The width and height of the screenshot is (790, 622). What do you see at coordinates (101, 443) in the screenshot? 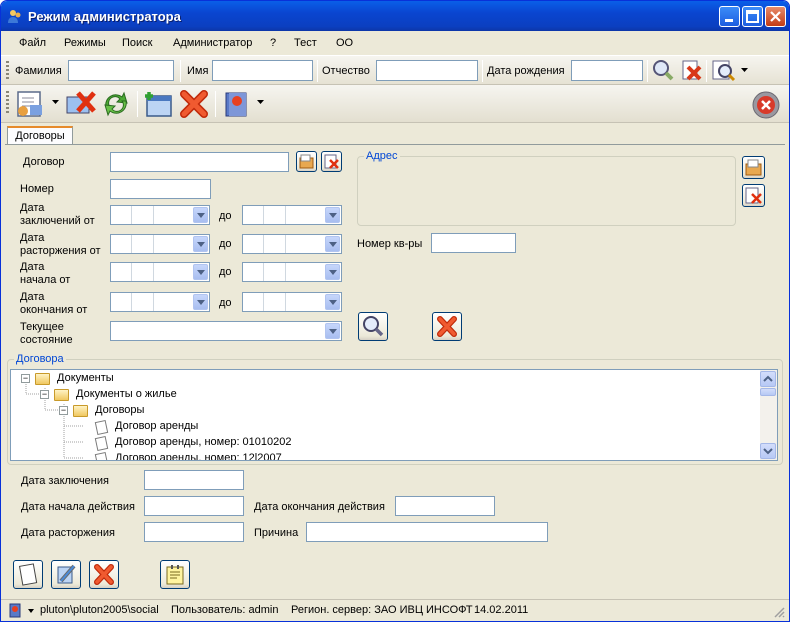
I see `document-icon` at bounding box center [101, 443].